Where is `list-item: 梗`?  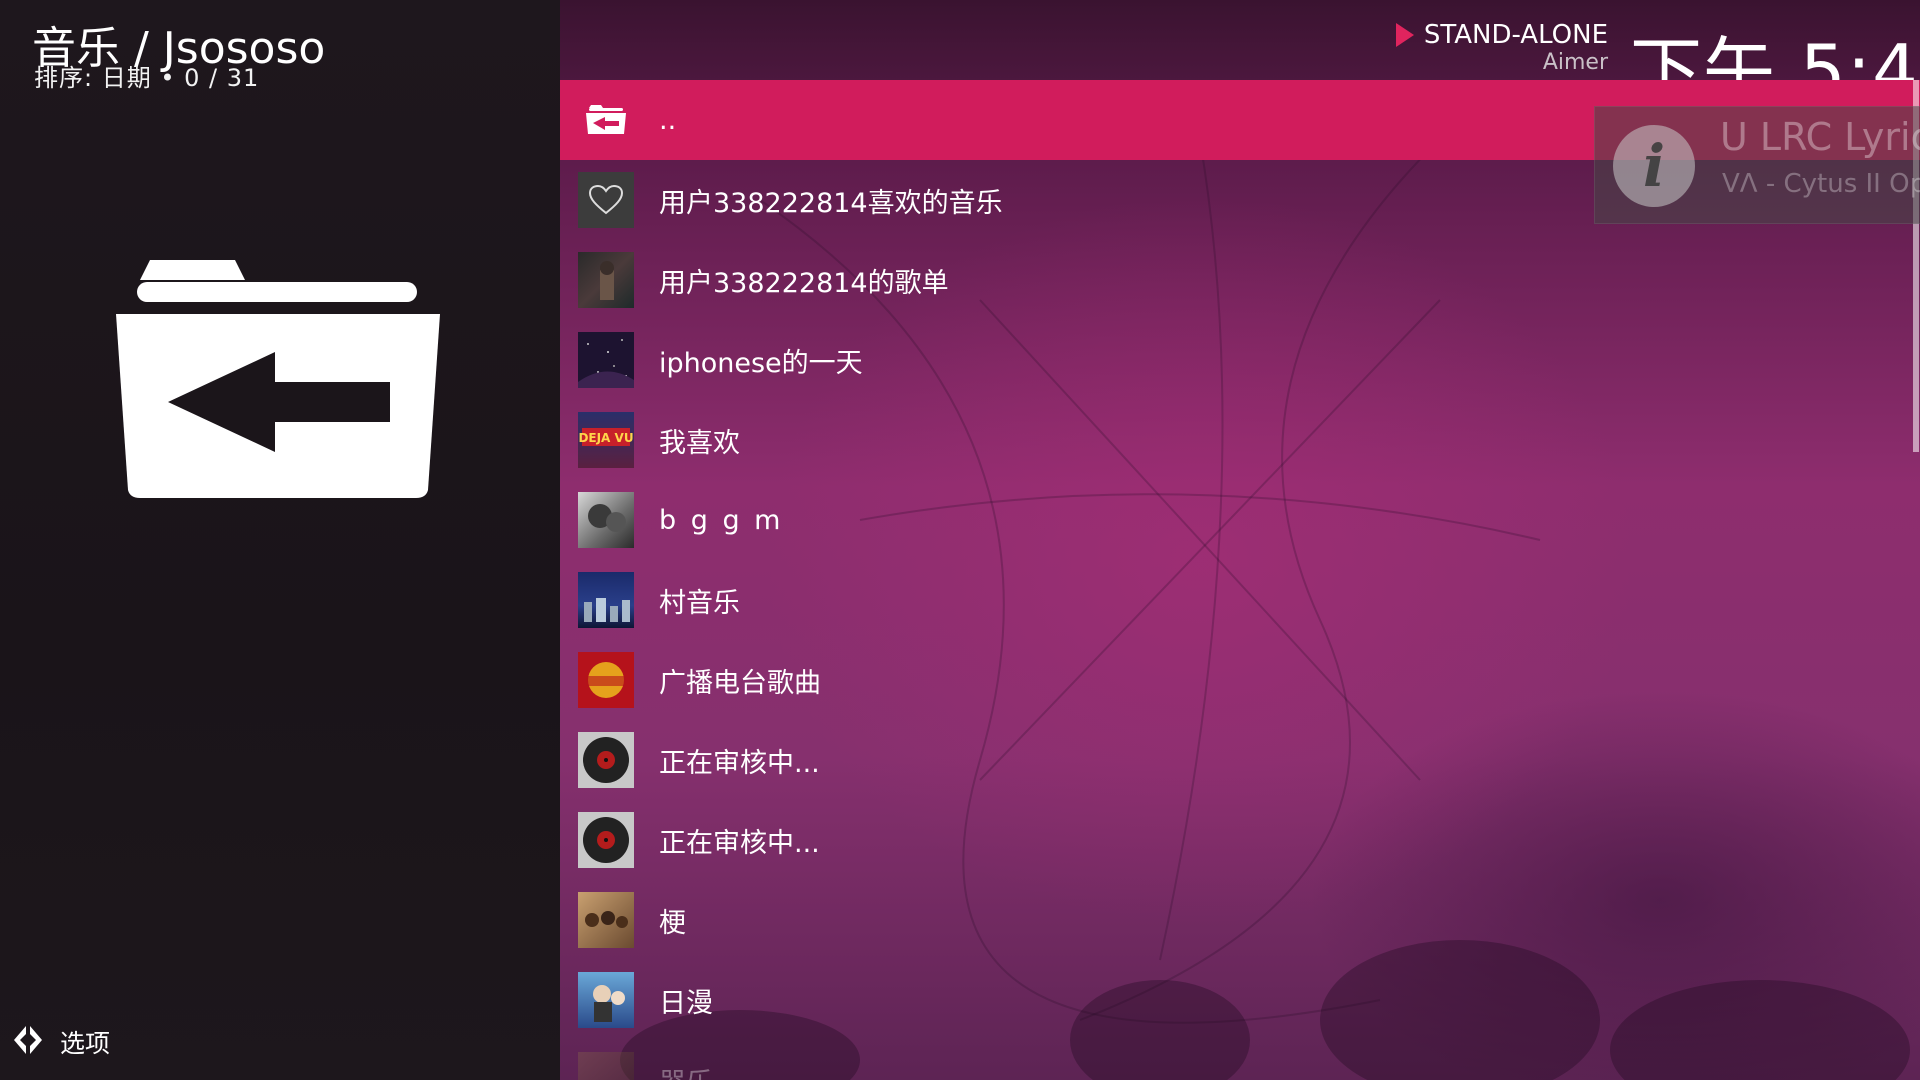
list-item: 梗 is located at coordinates (1240, 920).